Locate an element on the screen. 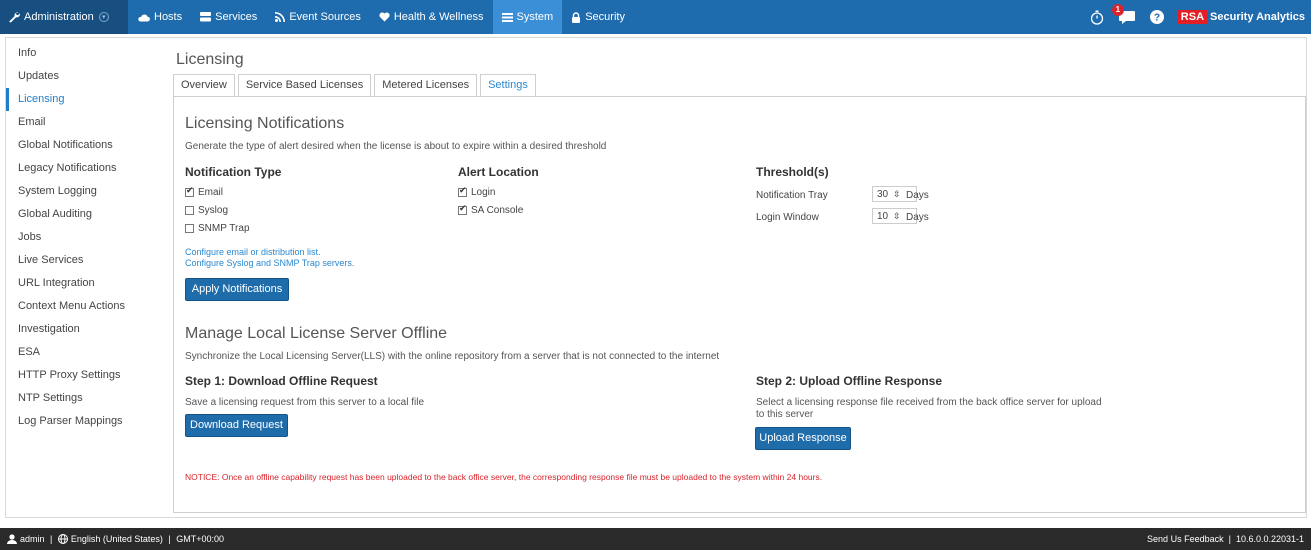  footer-language: English (United States) is located at coordinates (117, 539).